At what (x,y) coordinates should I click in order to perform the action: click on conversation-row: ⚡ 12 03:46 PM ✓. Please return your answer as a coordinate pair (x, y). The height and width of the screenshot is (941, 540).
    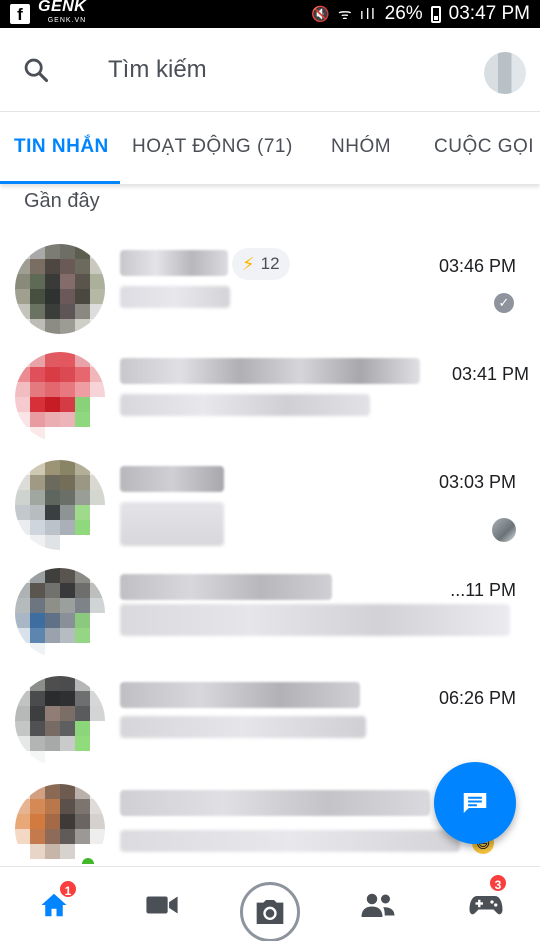
    Looking at the image, I should click on (270, 280).